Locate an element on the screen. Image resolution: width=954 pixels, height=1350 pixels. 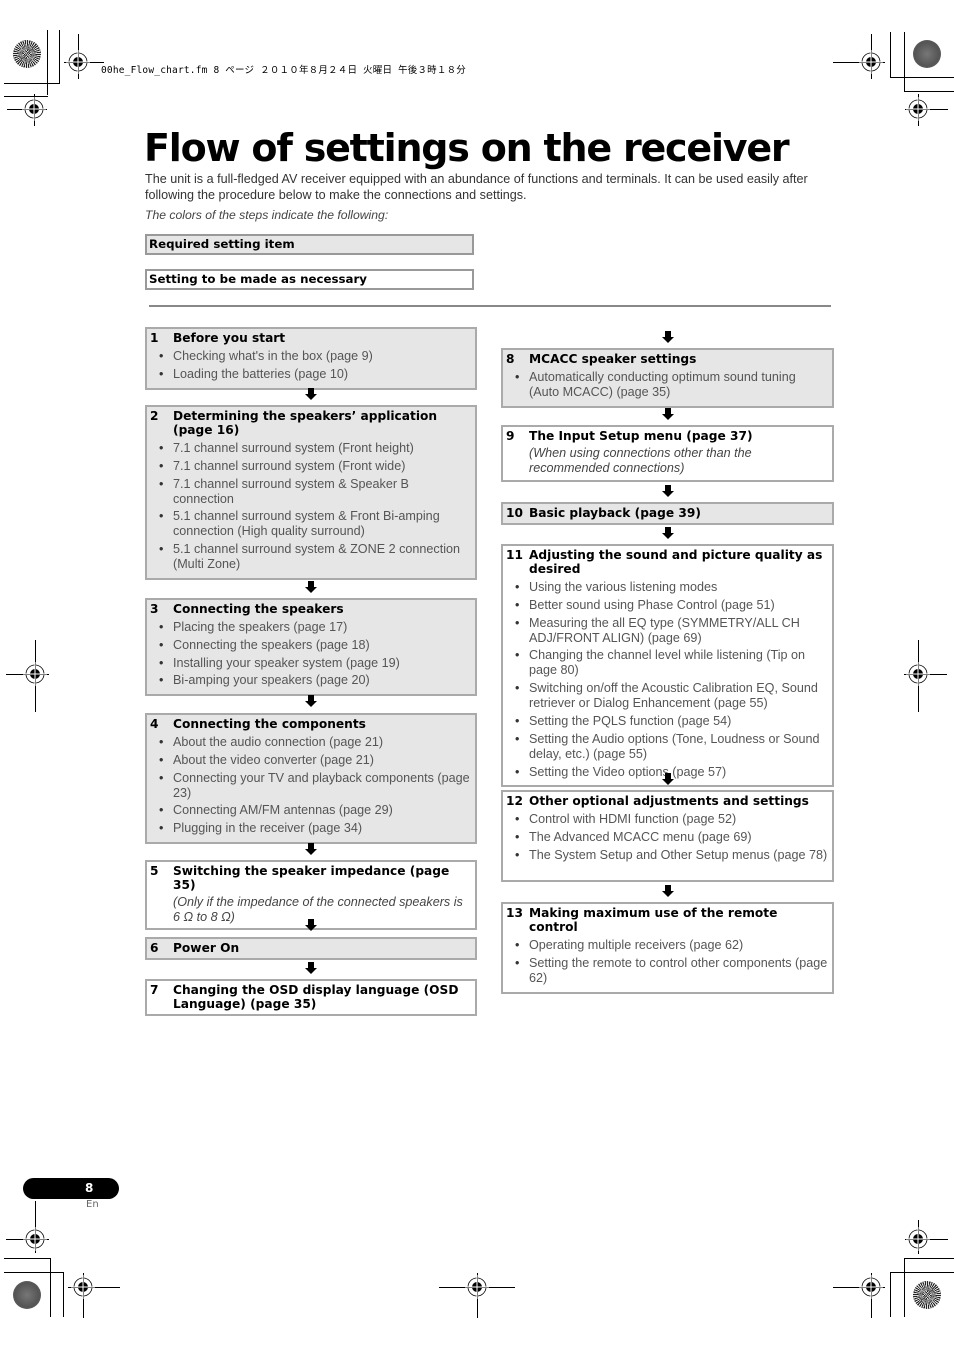
step-header: 9 The Input Setup menu (page 37) is located at coordinates (667, 436).